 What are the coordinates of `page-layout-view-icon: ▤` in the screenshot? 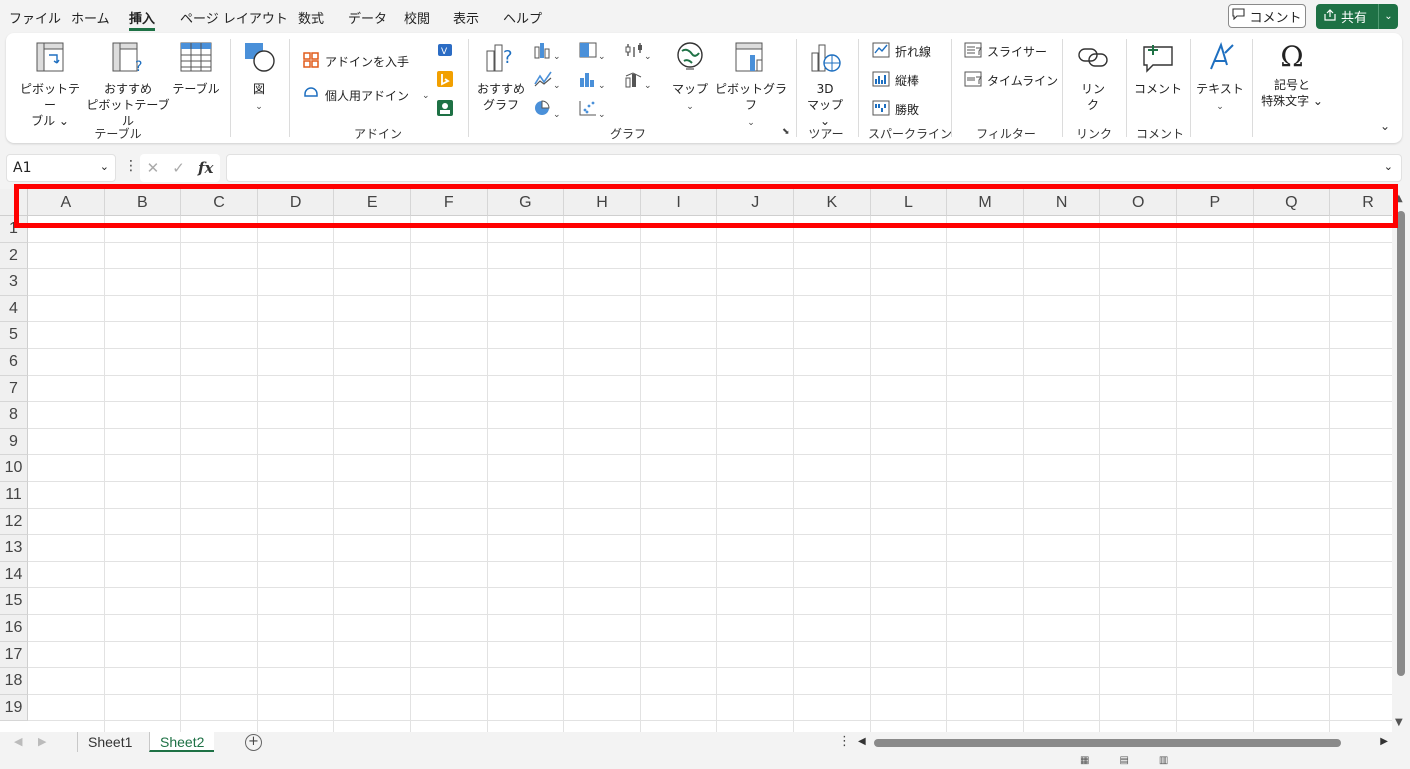 It's located at (1123, 760).